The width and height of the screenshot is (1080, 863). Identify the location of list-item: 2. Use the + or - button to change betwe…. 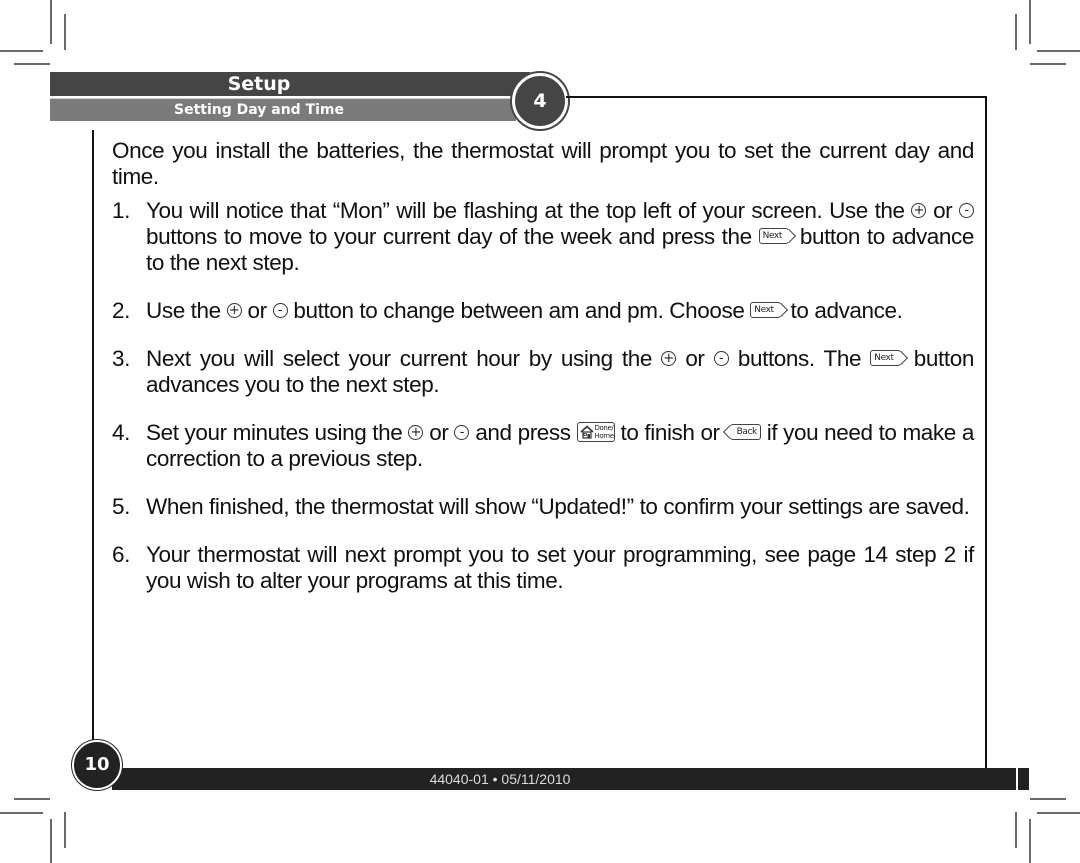
(543, 311).